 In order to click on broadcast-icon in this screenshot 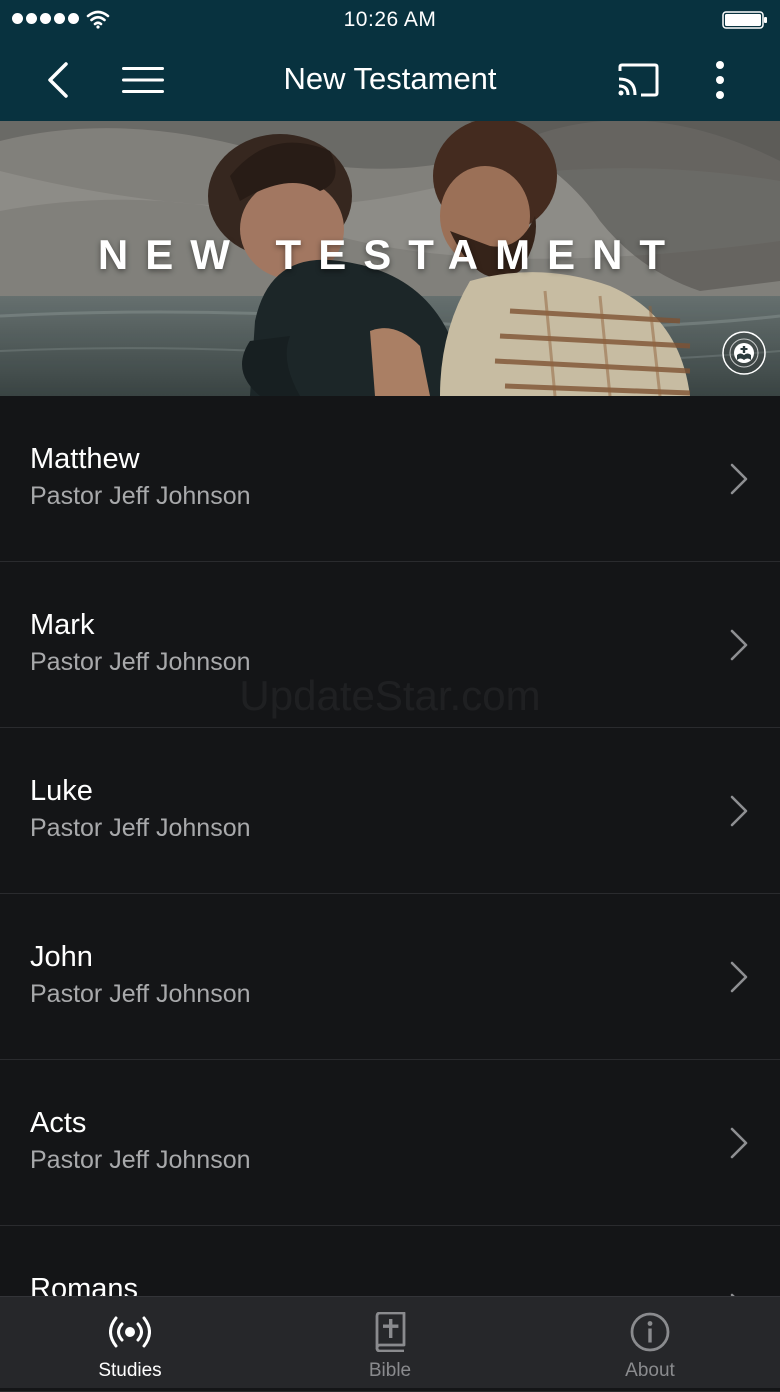, I will do `click(130, 1332)`.